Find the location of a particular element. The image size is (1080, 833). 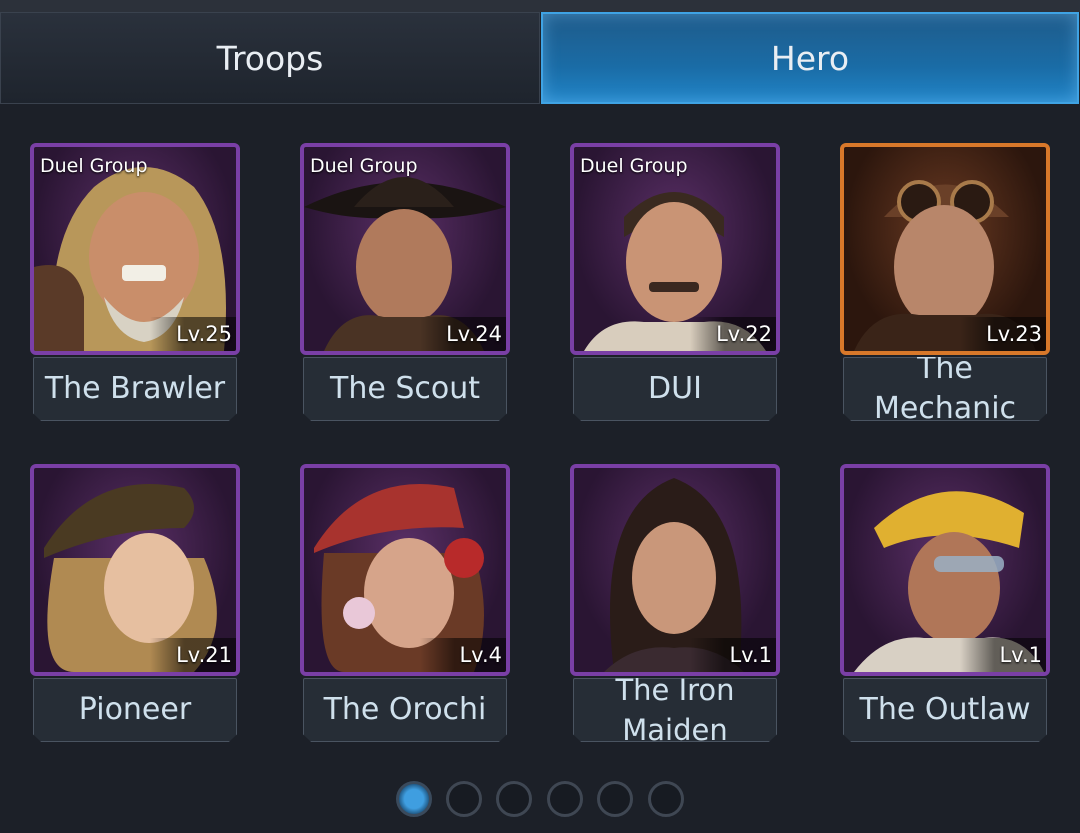

hero-portrait: Lv.21 is located at coordinates (135, 570).